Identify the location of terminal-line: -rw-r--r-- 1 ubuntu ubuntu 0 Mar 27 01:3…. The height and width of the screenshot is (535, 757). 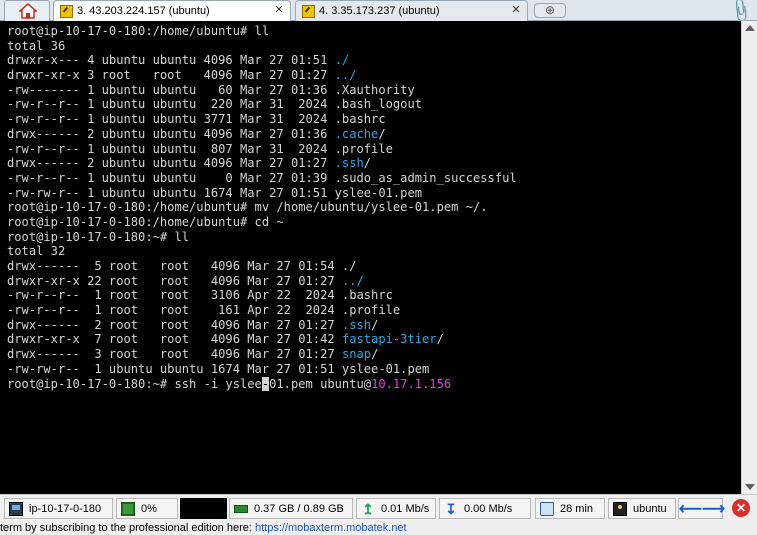
(374, 178).